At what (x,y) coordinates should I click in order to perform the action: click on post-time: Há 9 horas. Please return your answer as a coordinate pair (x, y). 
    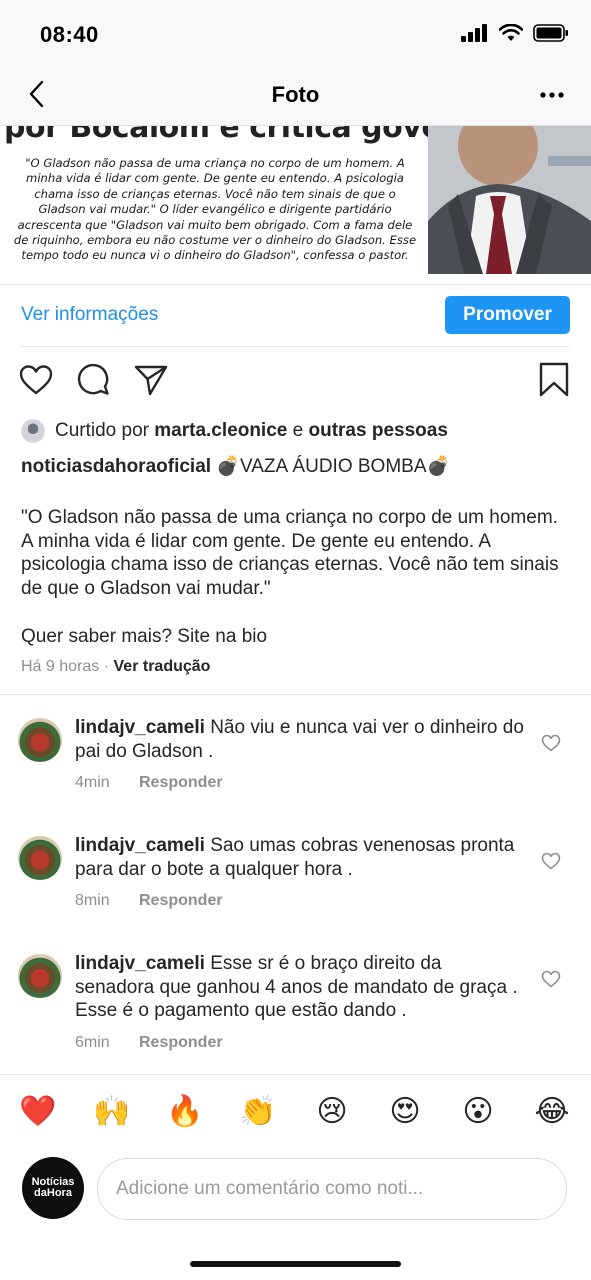
    Looking at the image, I should click on (60, 666).